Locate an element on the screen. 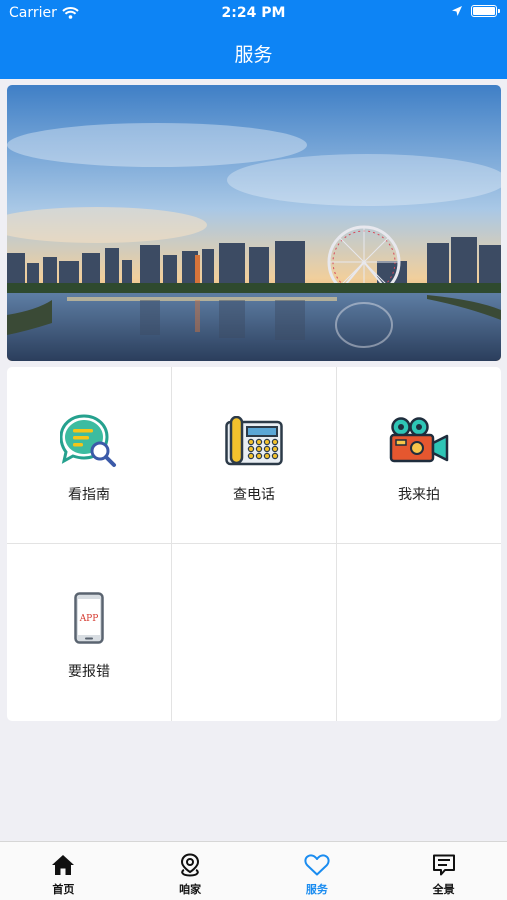 This screenshot has height=900, width=507. app-header: Carrier 2:24 PM 服务 is located at coordinates (253, 39).